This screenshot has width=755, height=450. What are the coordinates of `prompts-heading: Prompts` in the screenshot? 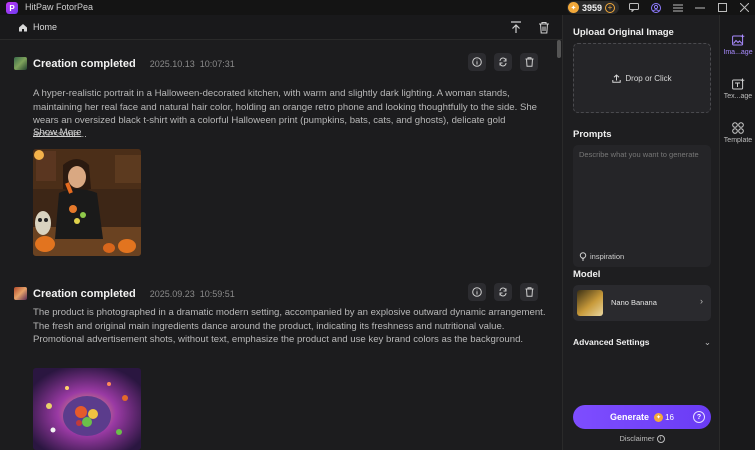 It's located at (592, 134).